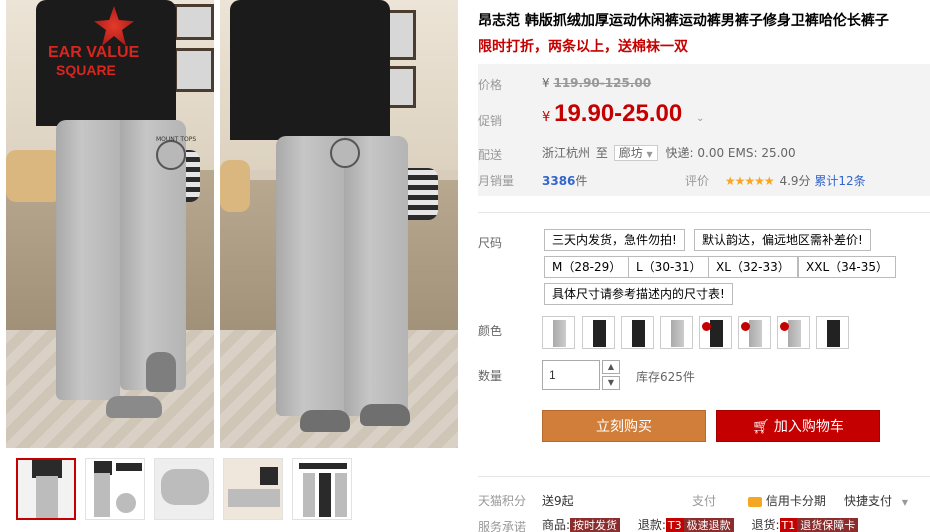 The width and height of the screenshot is (930, 532). What do you see at coordinates (868, 501) in the screenshot?
I see `quick-pay-label: 快捷支付` at bounding box center [868, 501].